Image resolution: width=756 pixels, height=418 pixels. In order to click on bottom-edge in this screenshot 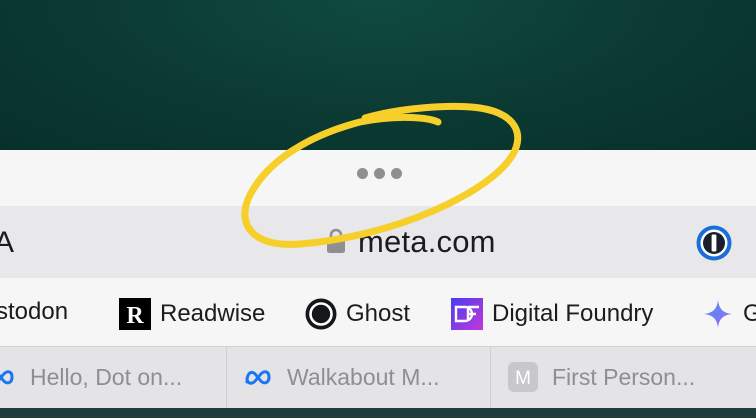, I will do `click(378, 413)`.